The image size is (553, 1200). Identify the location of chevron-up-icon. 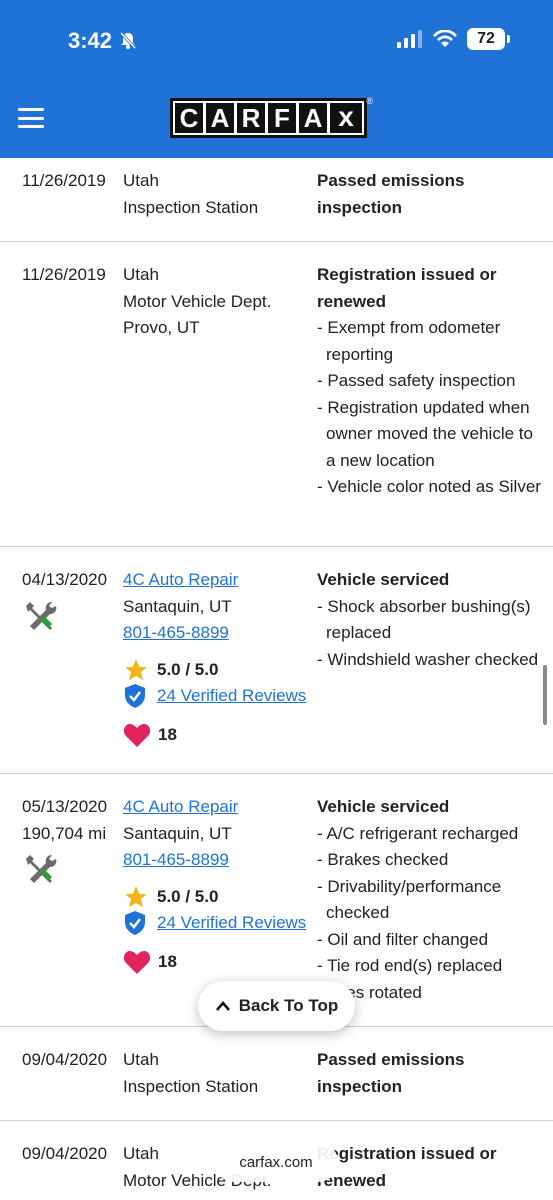
(222, 1006).